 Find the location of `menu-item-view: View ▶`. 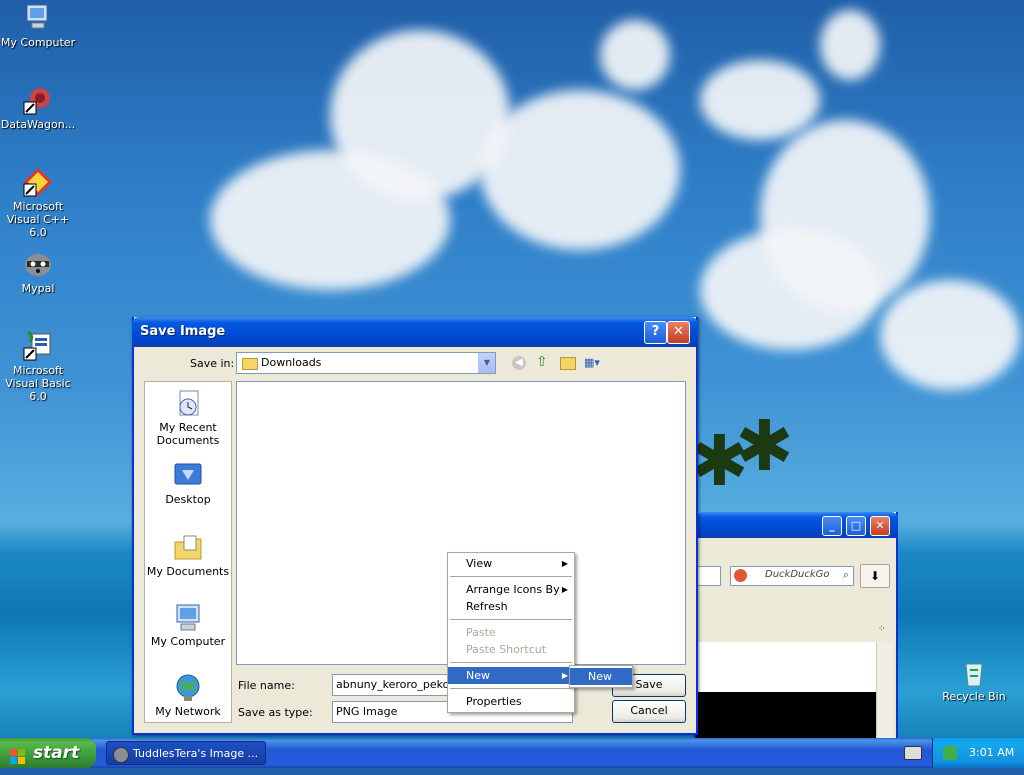

menu-item-view: View ▶ is located at coordinates (511, 563).